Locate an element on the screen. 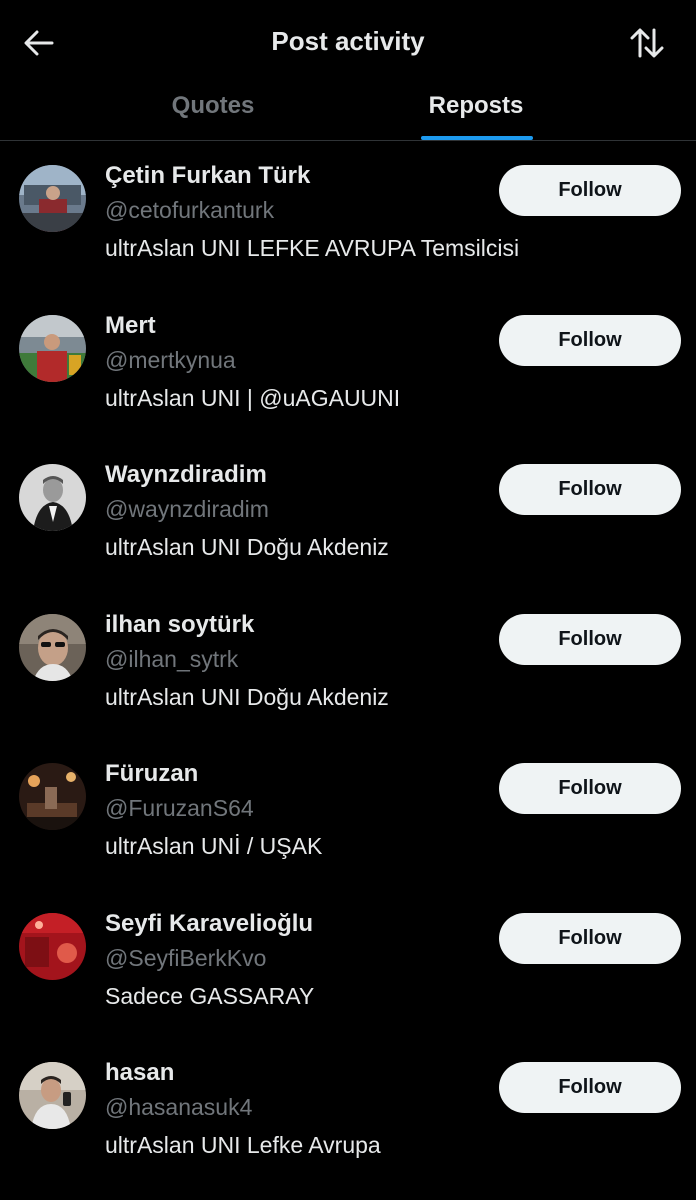 The height and width of the screenshot is (1200, 696). active-tab-indicator is located at coordinates (477, 138).